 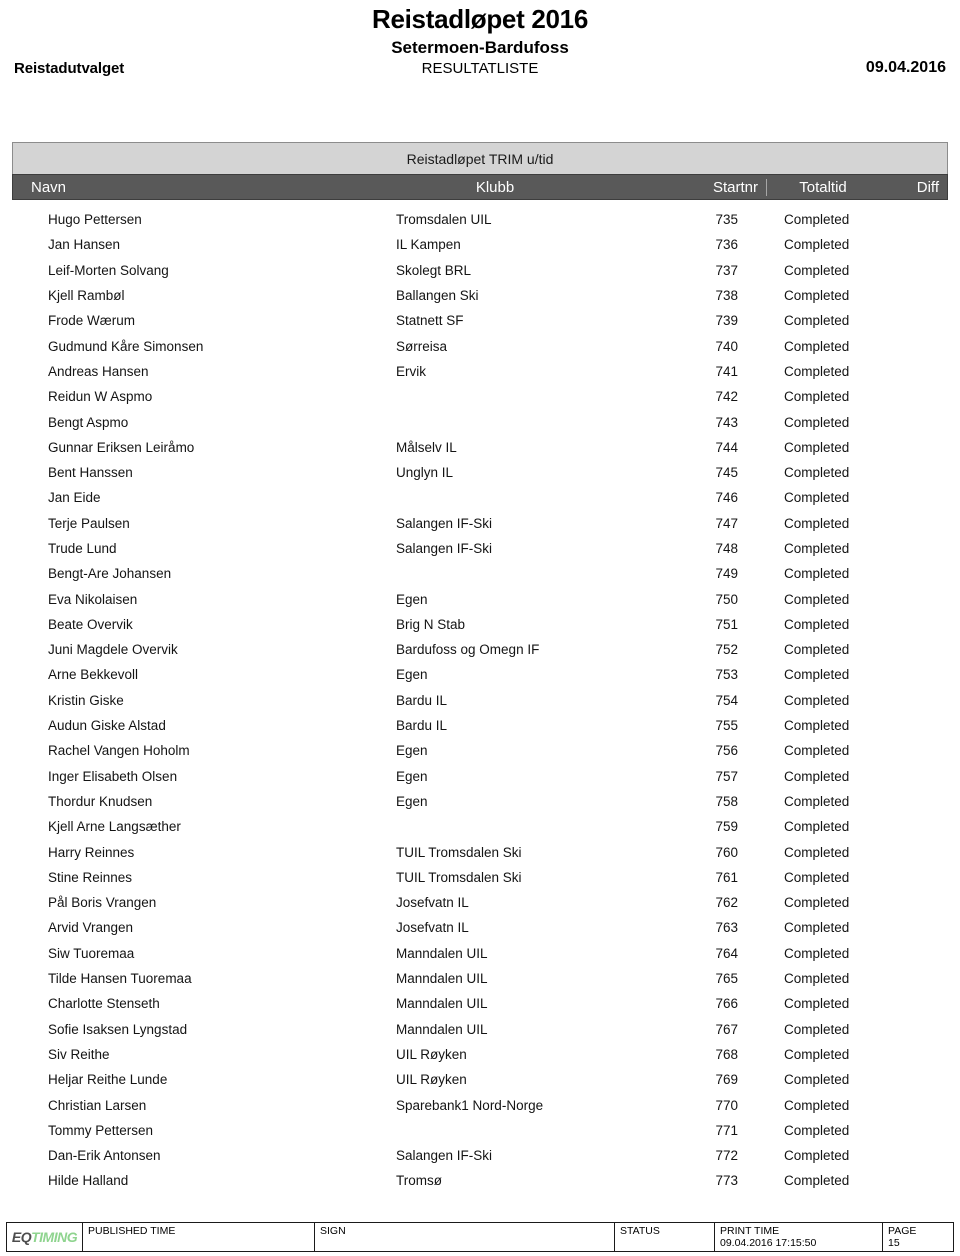 I want to click on table-row: Eva Nikolaisen Egen 750 Completed, so click(x=480, y=598).